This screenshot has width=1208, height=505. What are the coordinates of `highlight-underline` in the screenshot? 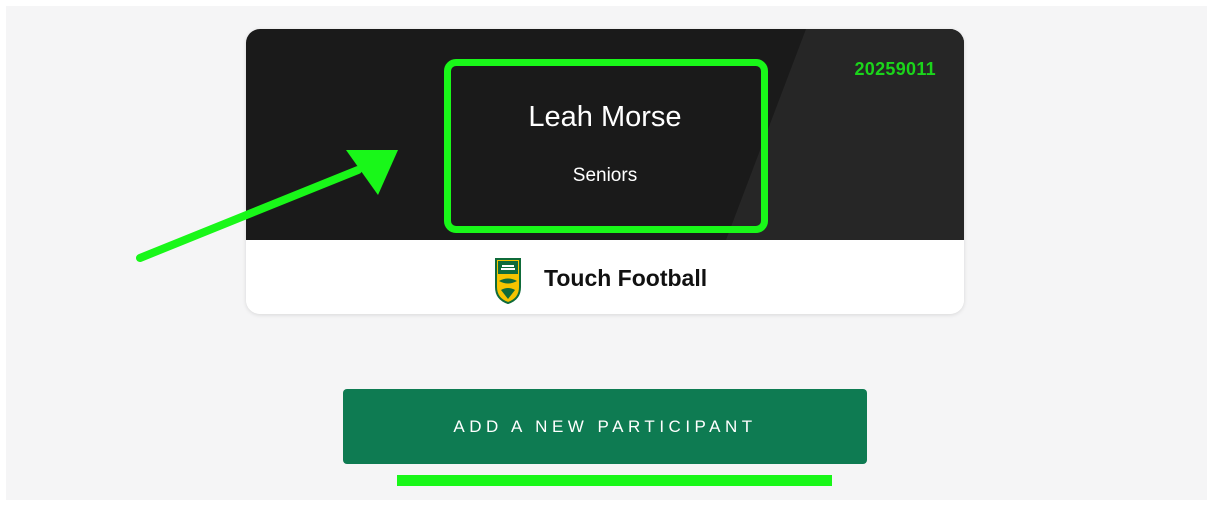 It's located at (614, 480).